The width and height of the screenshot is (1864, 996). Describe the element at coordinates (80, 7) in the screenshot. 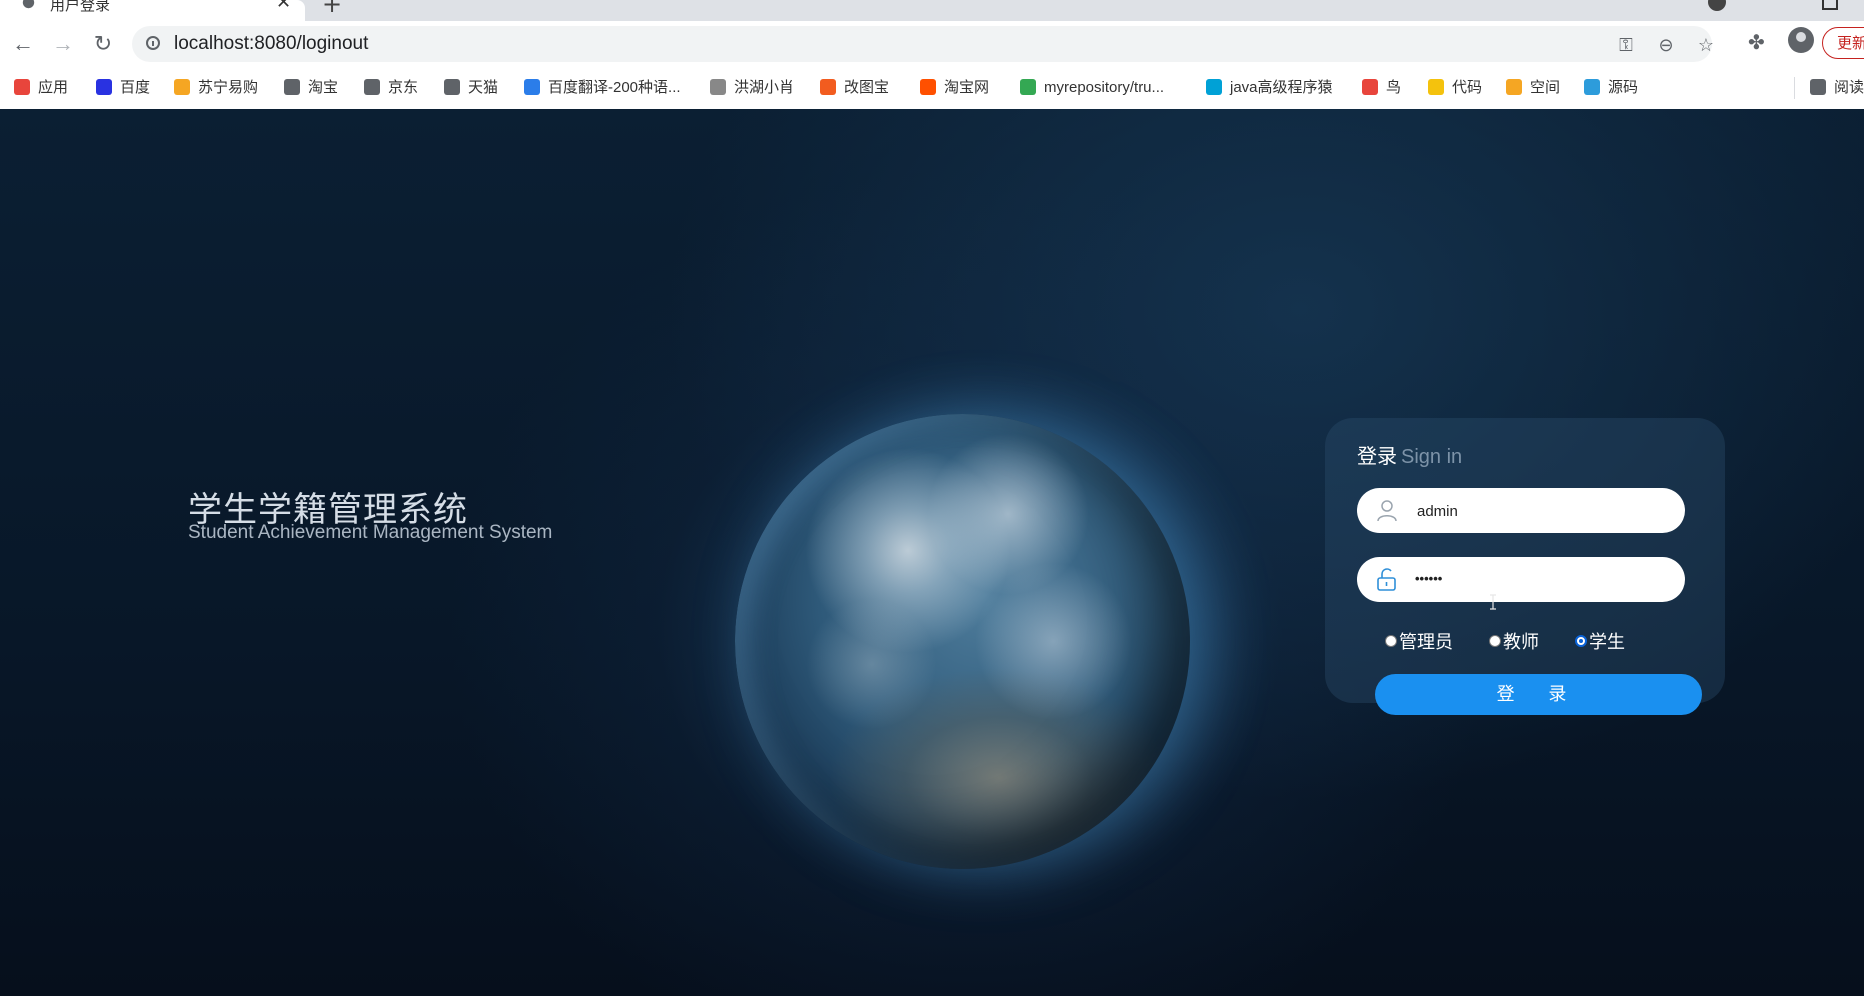

I see `tab-title: 用户登录` at that location.